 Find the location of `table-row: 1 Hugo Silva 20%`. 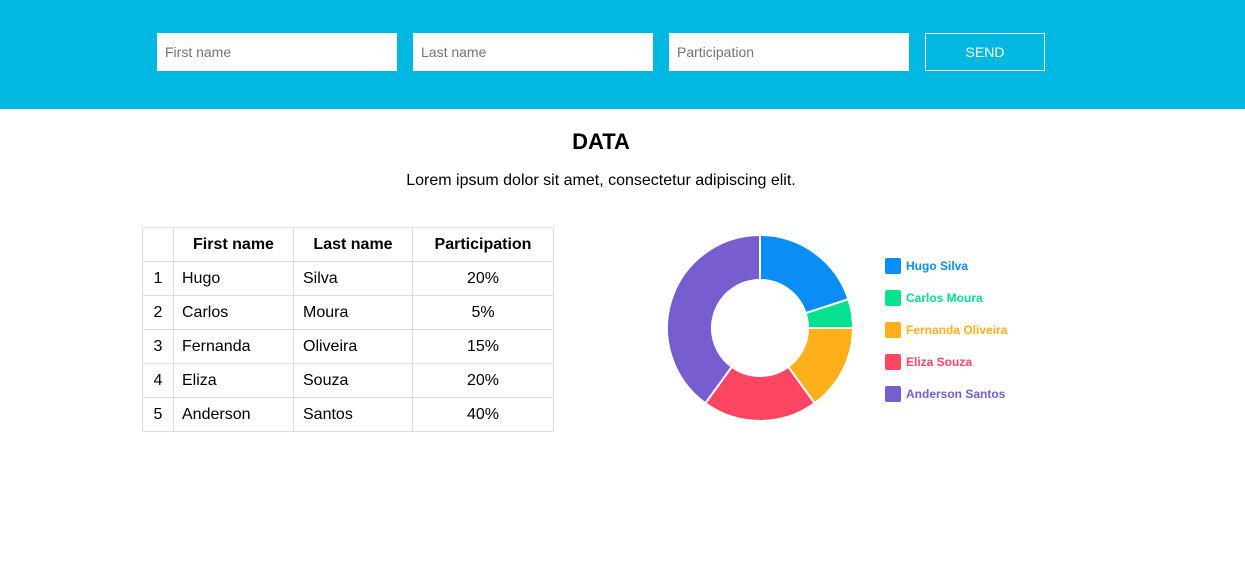

table-row: 1 Hugo Silva 20% is located at coordinates (348, 278).